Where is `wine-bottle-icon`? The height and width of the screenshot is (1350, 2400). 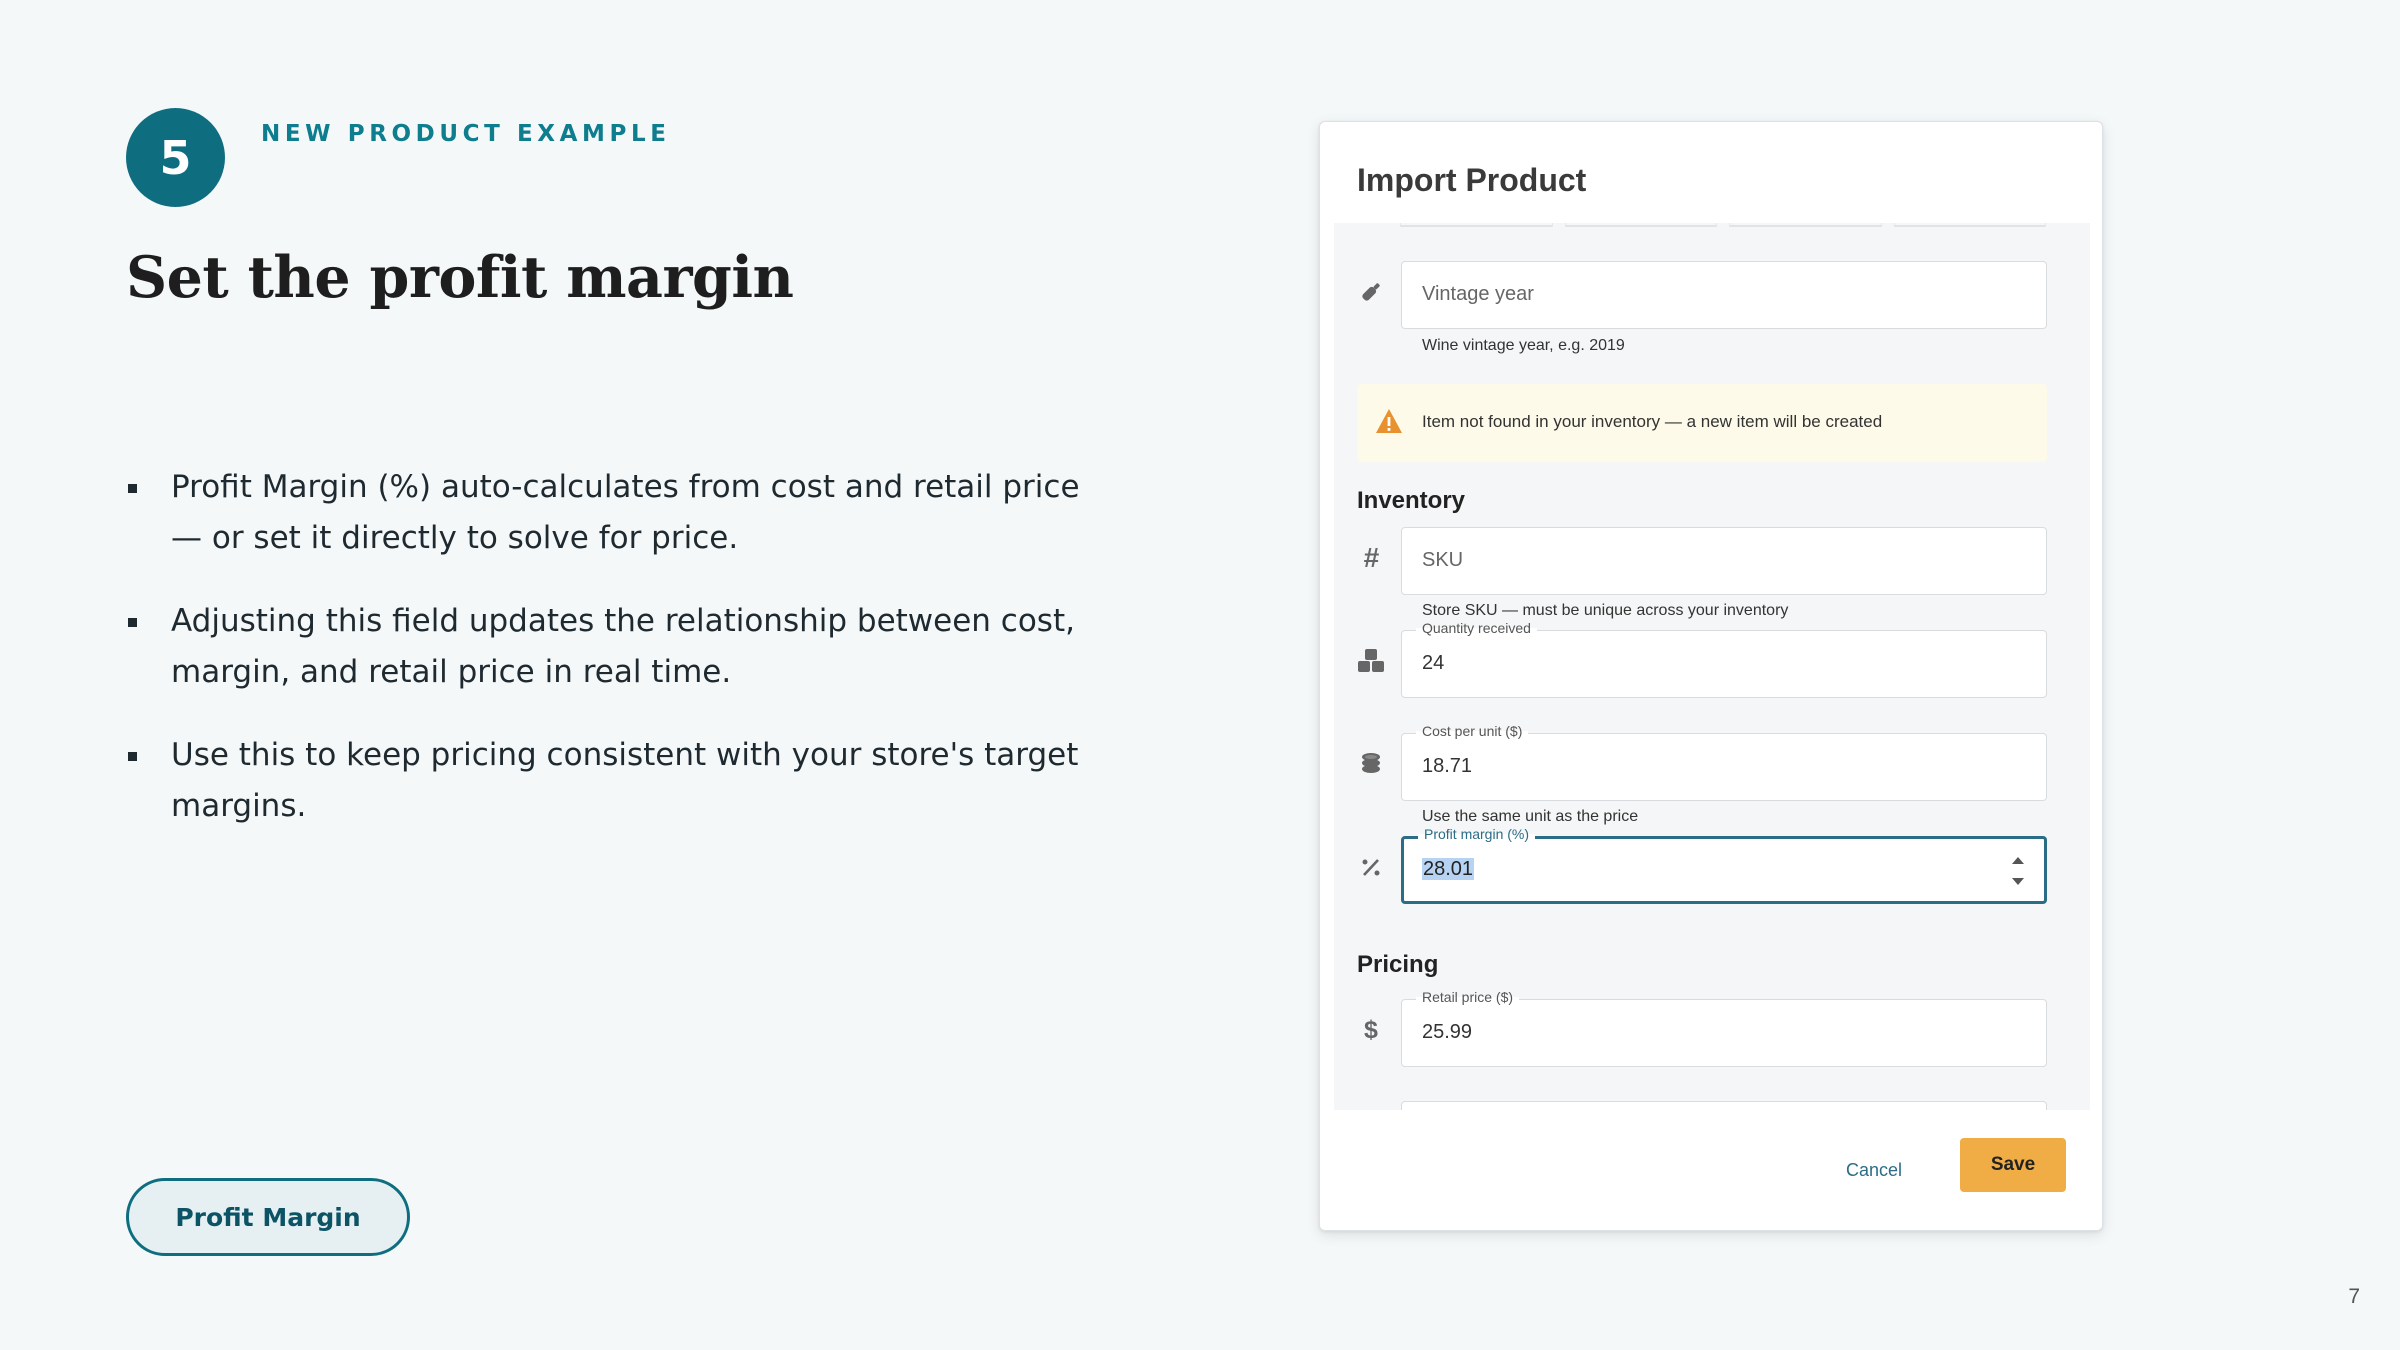
wine-bottle-icon is located at coordinates (1371, 292).